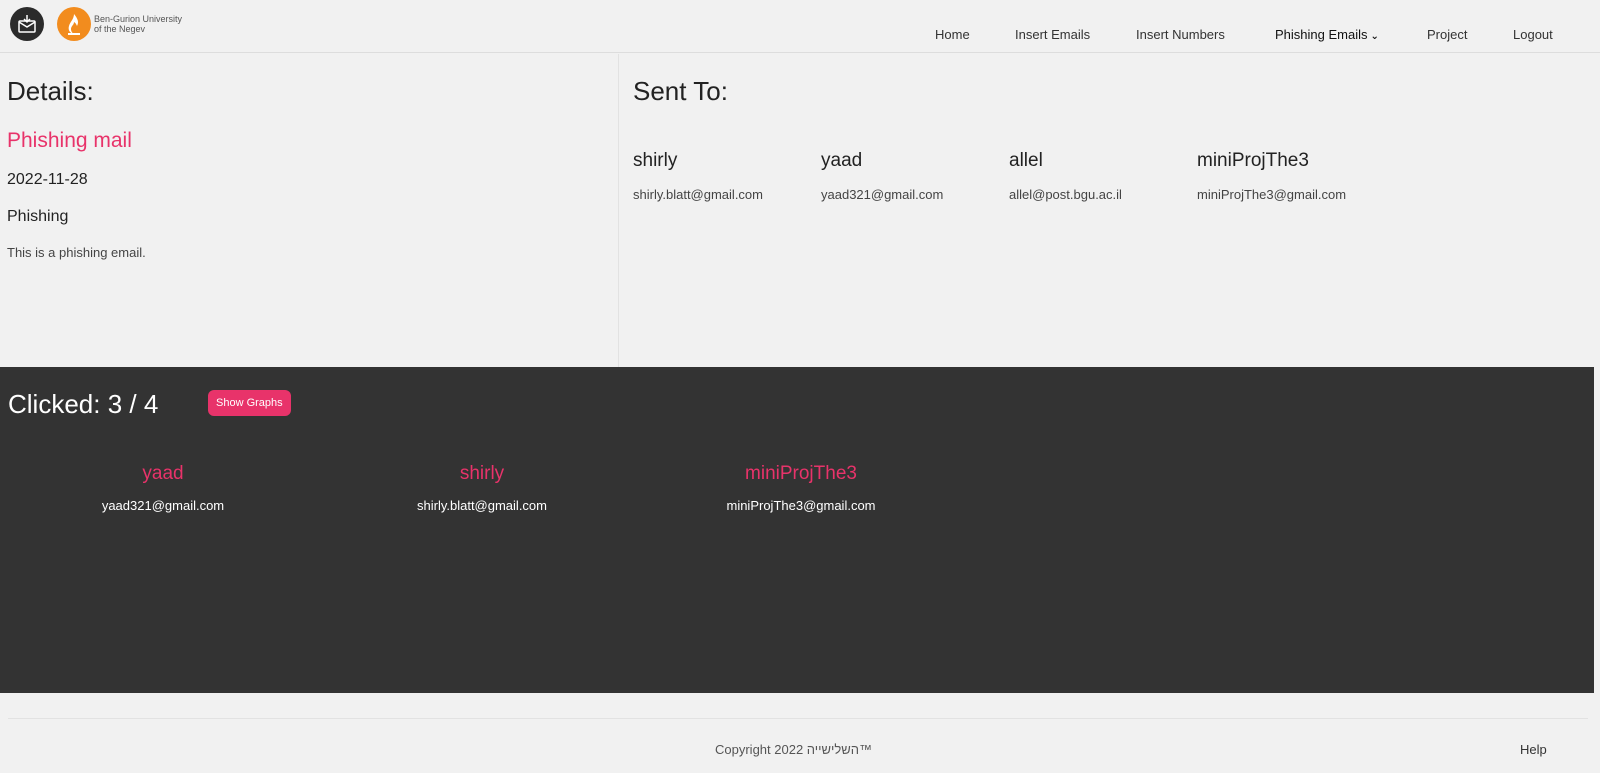 This screenshot has width=1600, height=773. Describe the element at coordinates (680, 91) in the screenshot. I see `sent-to-heading: Sent To:` at that location.